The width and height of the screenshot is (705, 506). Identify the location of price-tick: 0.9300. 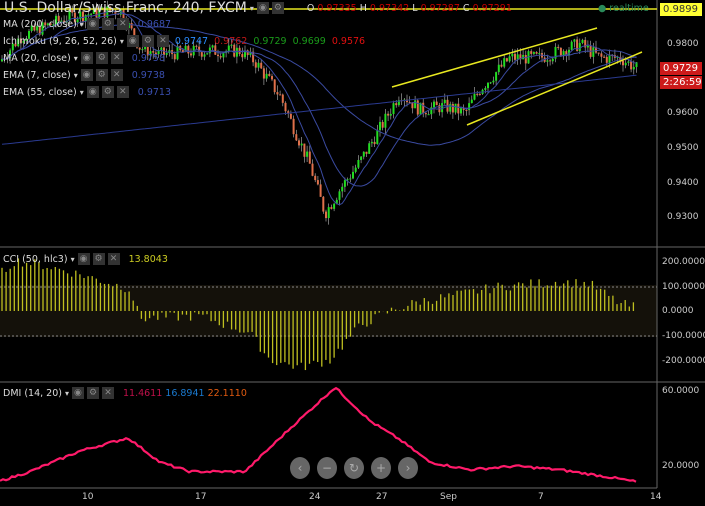
(683, 217).